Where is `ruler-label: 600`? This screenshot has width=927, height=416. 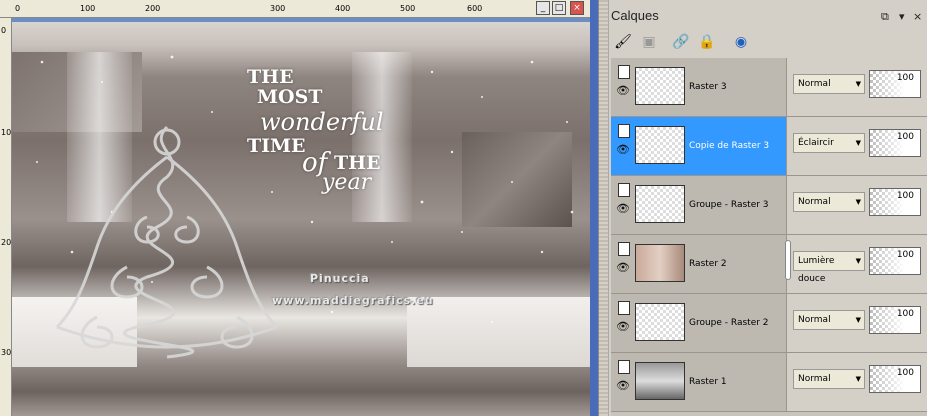
ruler-label: 600 is located at coordinates (475, 8).